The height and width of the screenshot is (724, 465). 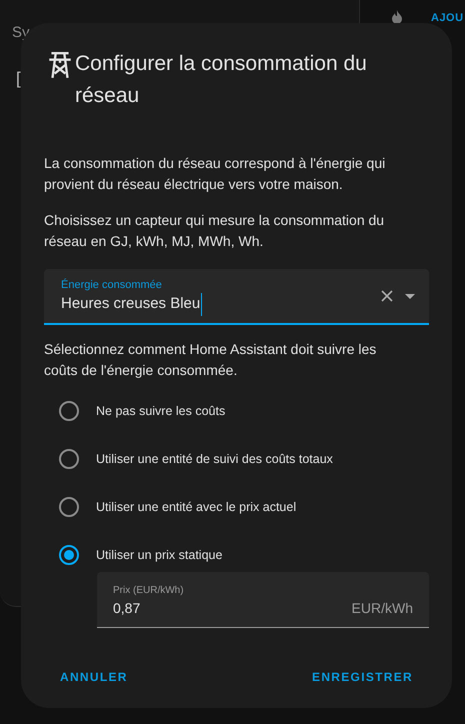 I want to click on field-label: Prix (EUR/kWh), so click(x=149, y=591).